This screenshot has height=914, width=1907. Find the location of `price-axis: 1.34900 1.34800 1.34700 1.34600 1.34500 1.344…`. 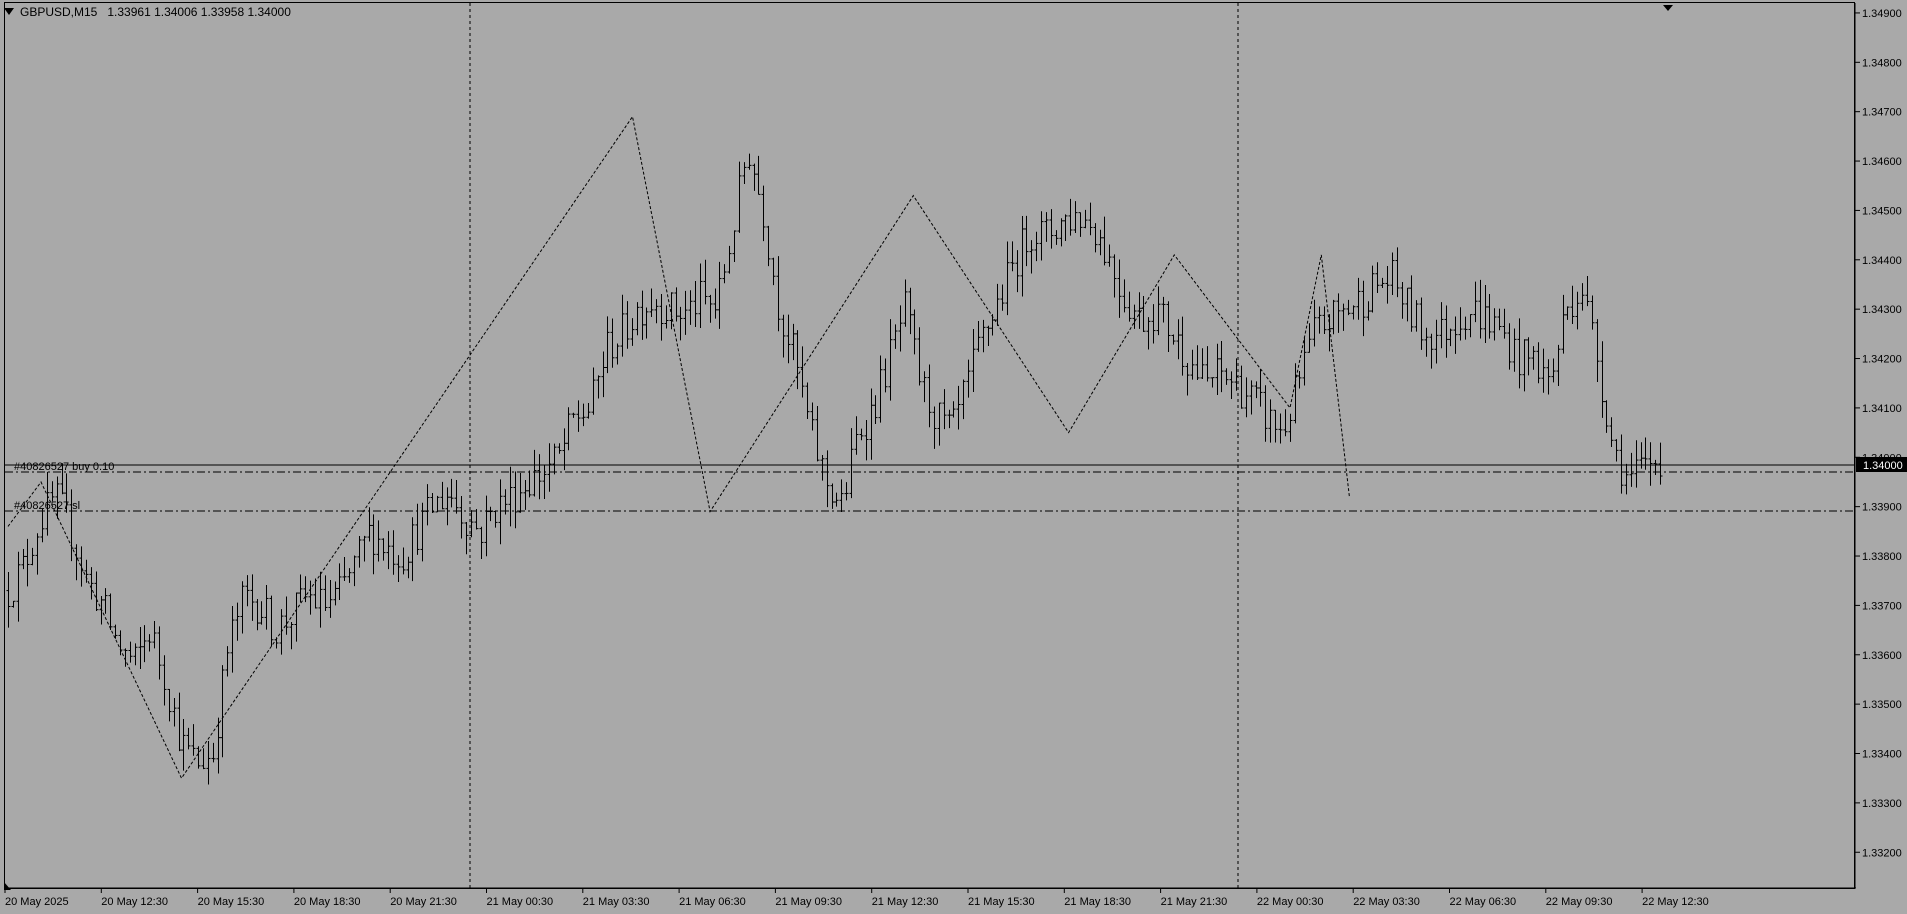

price-axis: 1.34900 1.34800 1.34700 1.34600 1.34500 1.344… is located at coordinates (1878, 433).